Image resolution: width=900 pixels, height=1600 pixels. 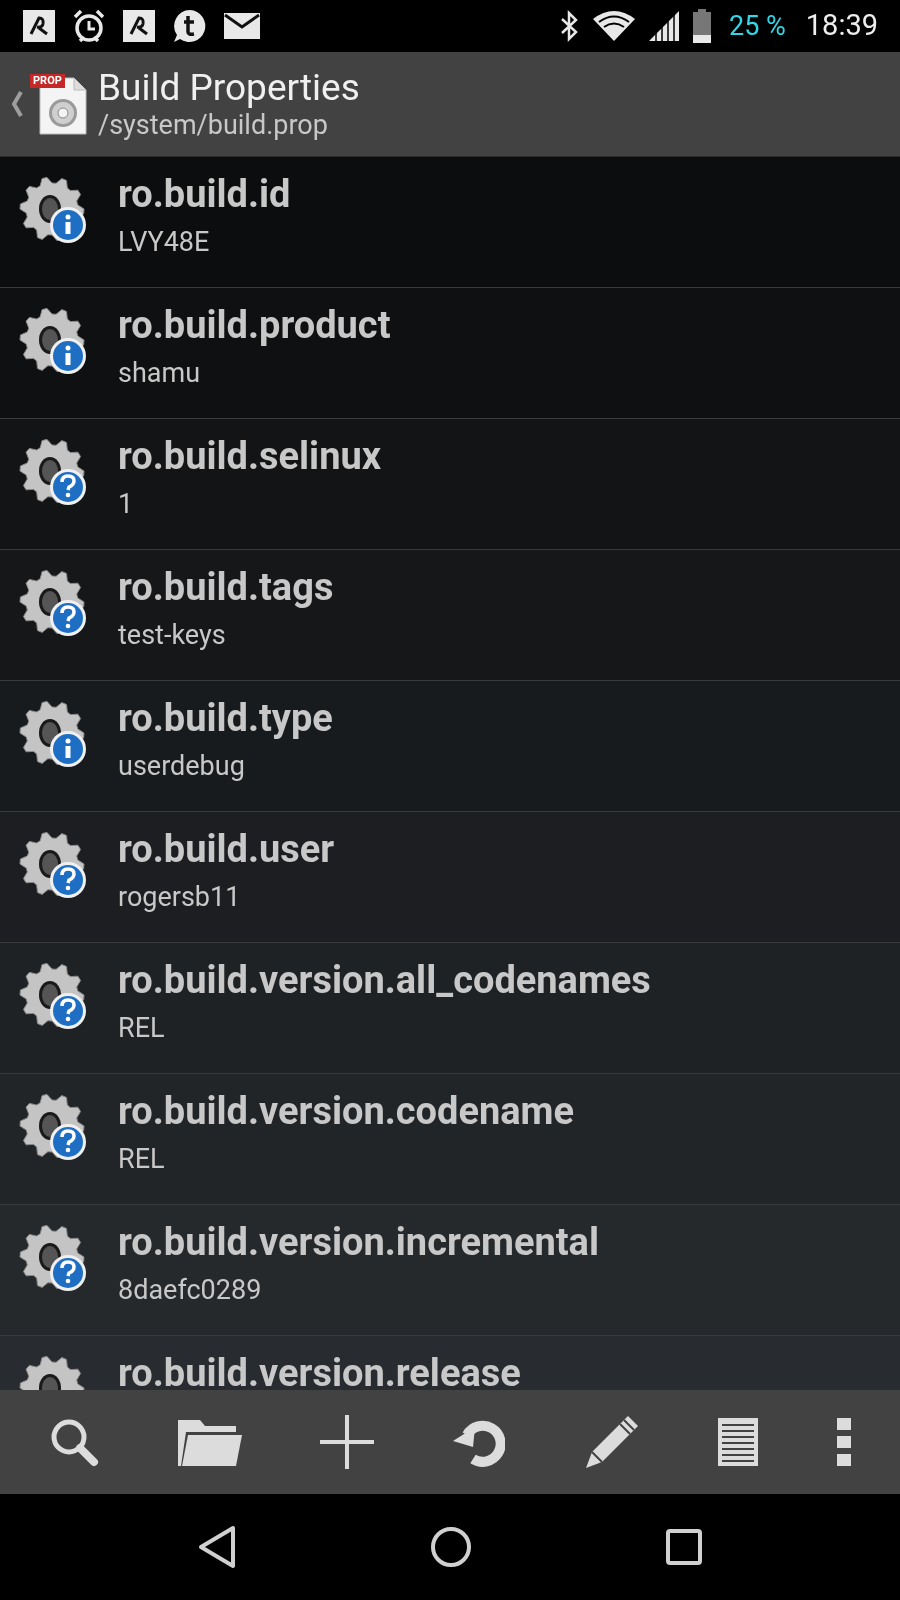 What do you see at coordinates (347, 1442) in the screenshot?
I see `add-icon` at bounding box center [347, 1442].